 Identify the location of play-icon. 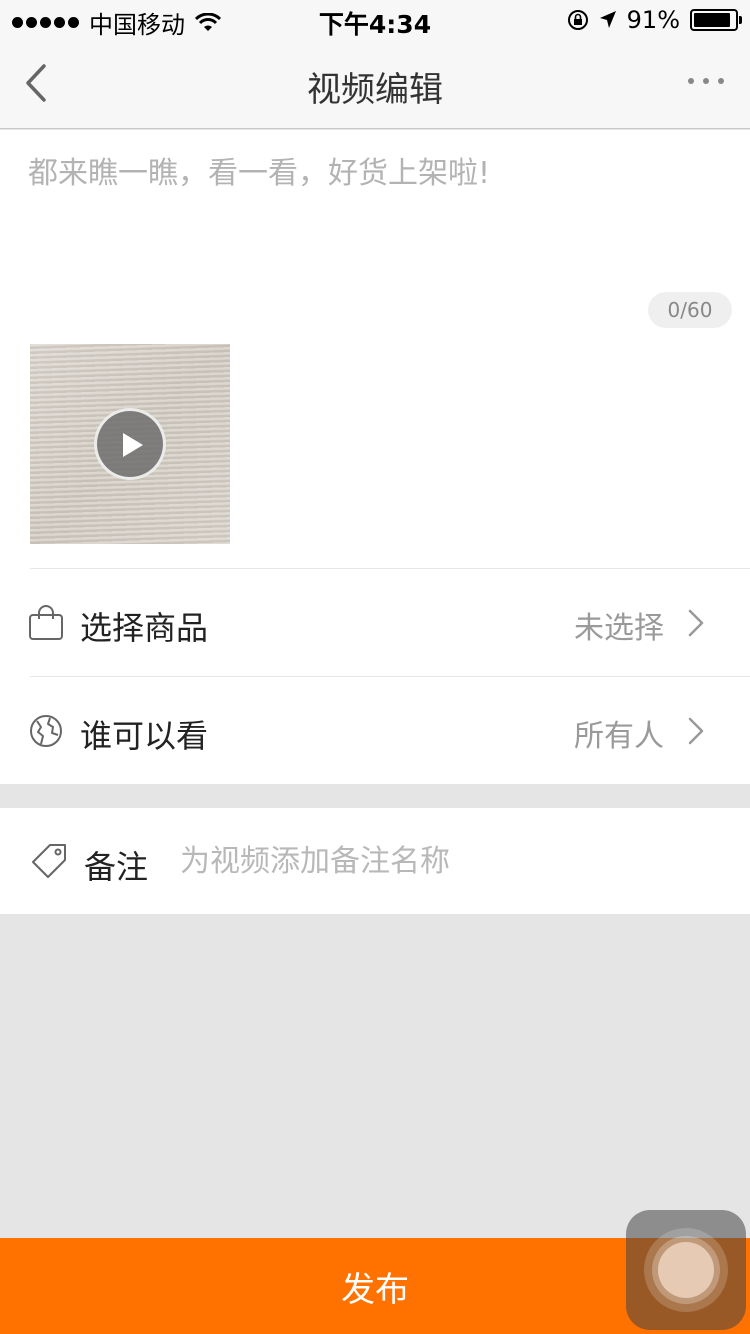
(133, 445).